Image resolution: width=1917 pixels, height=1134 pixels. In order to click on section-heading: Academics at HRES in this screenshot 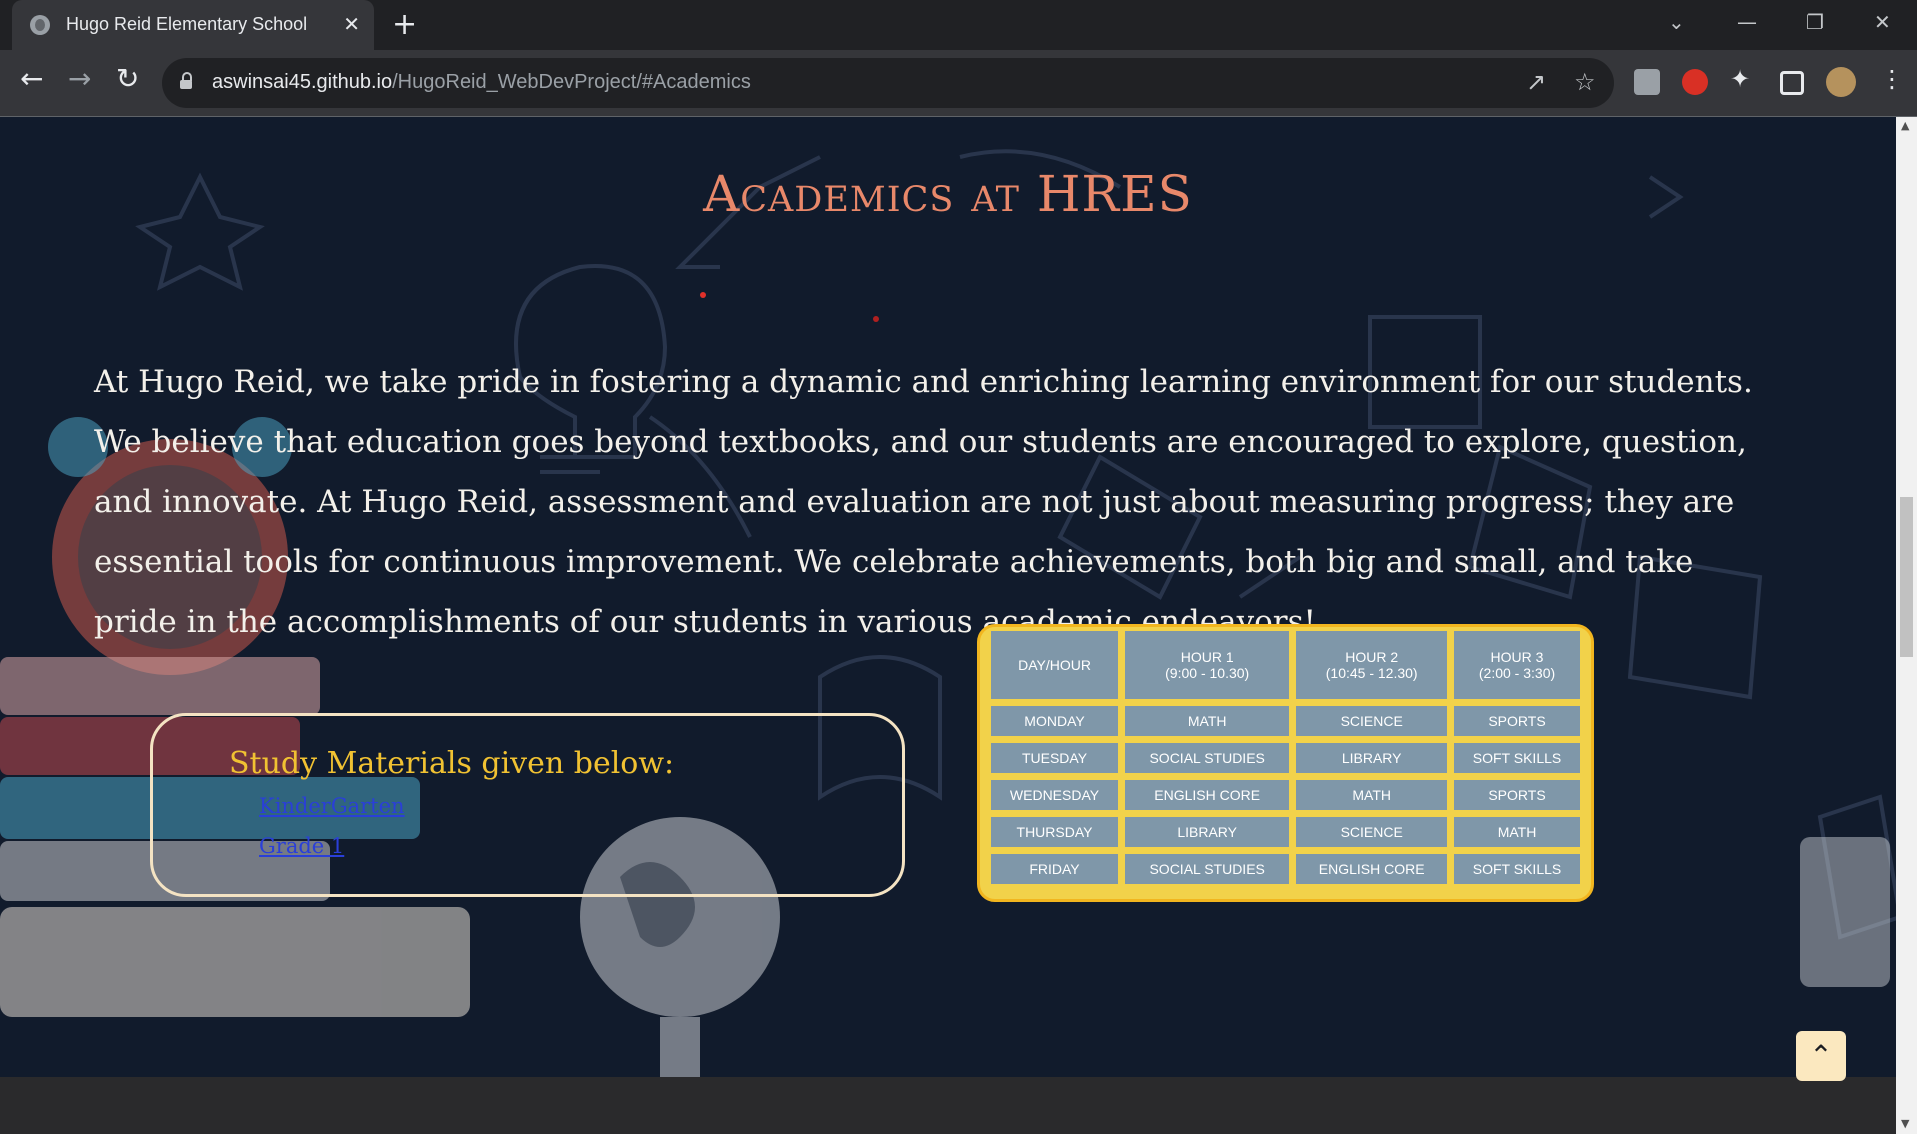, I will do `click(948, 194)`.